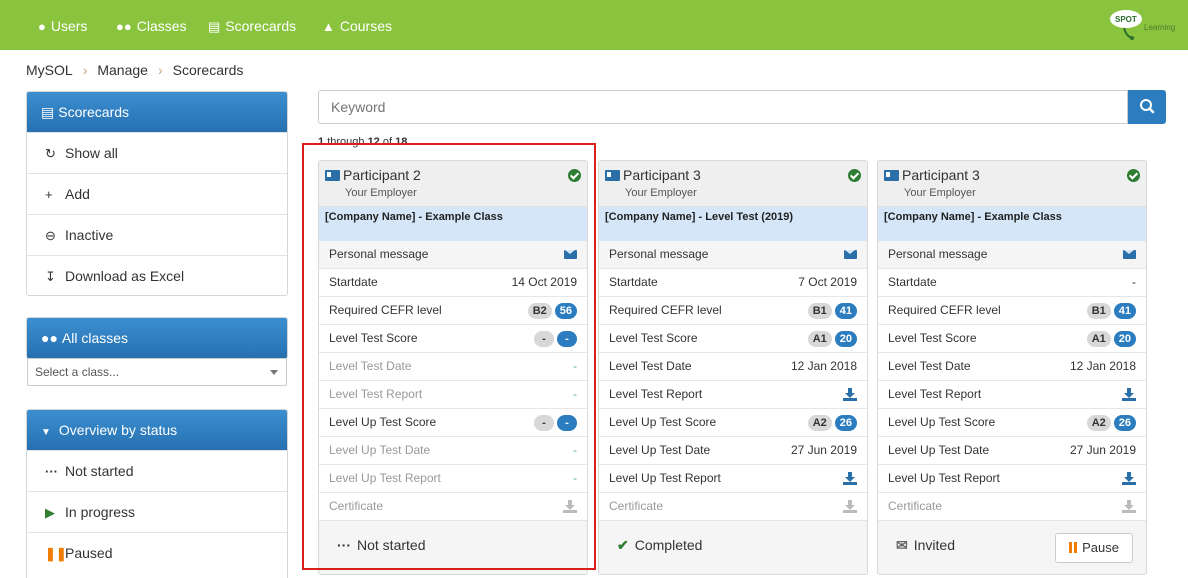  I want to click on level-test-date-row: Level Test Date 12 Jan 2018, so click(733, 367).